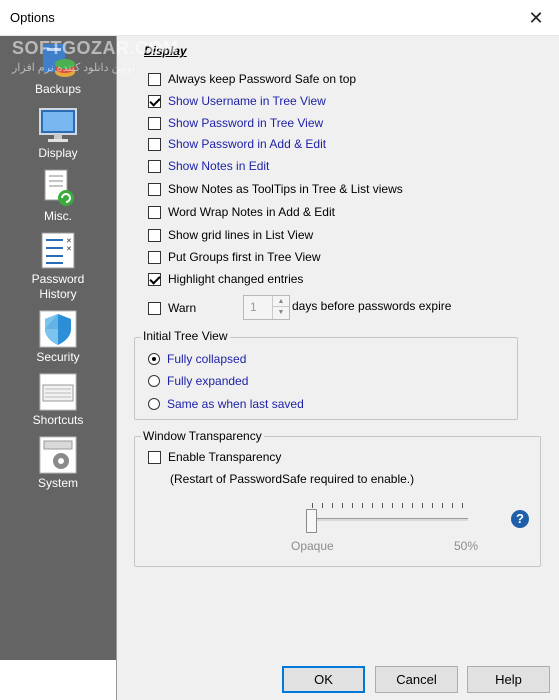 Image resolution: width=559 pixels, height=700 pixels. I want to click on option-show-notes-edit: Show Notes in Edit, so click(208, 166).